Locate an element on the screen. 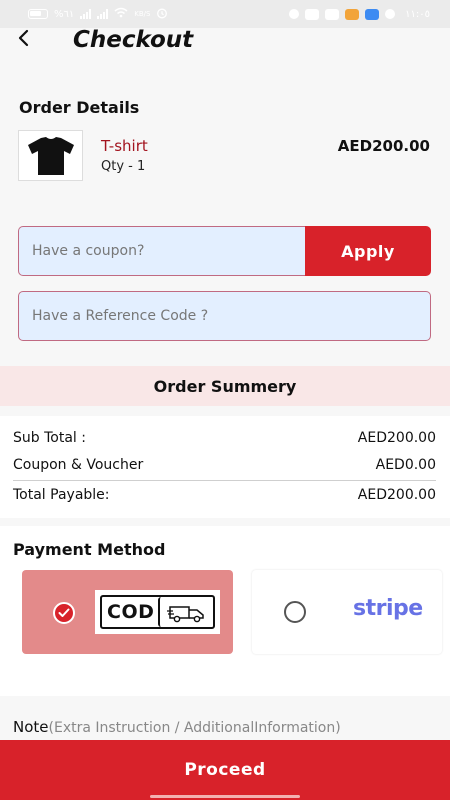  order-details-heading: Order Details is located at coordinates (79, 107).